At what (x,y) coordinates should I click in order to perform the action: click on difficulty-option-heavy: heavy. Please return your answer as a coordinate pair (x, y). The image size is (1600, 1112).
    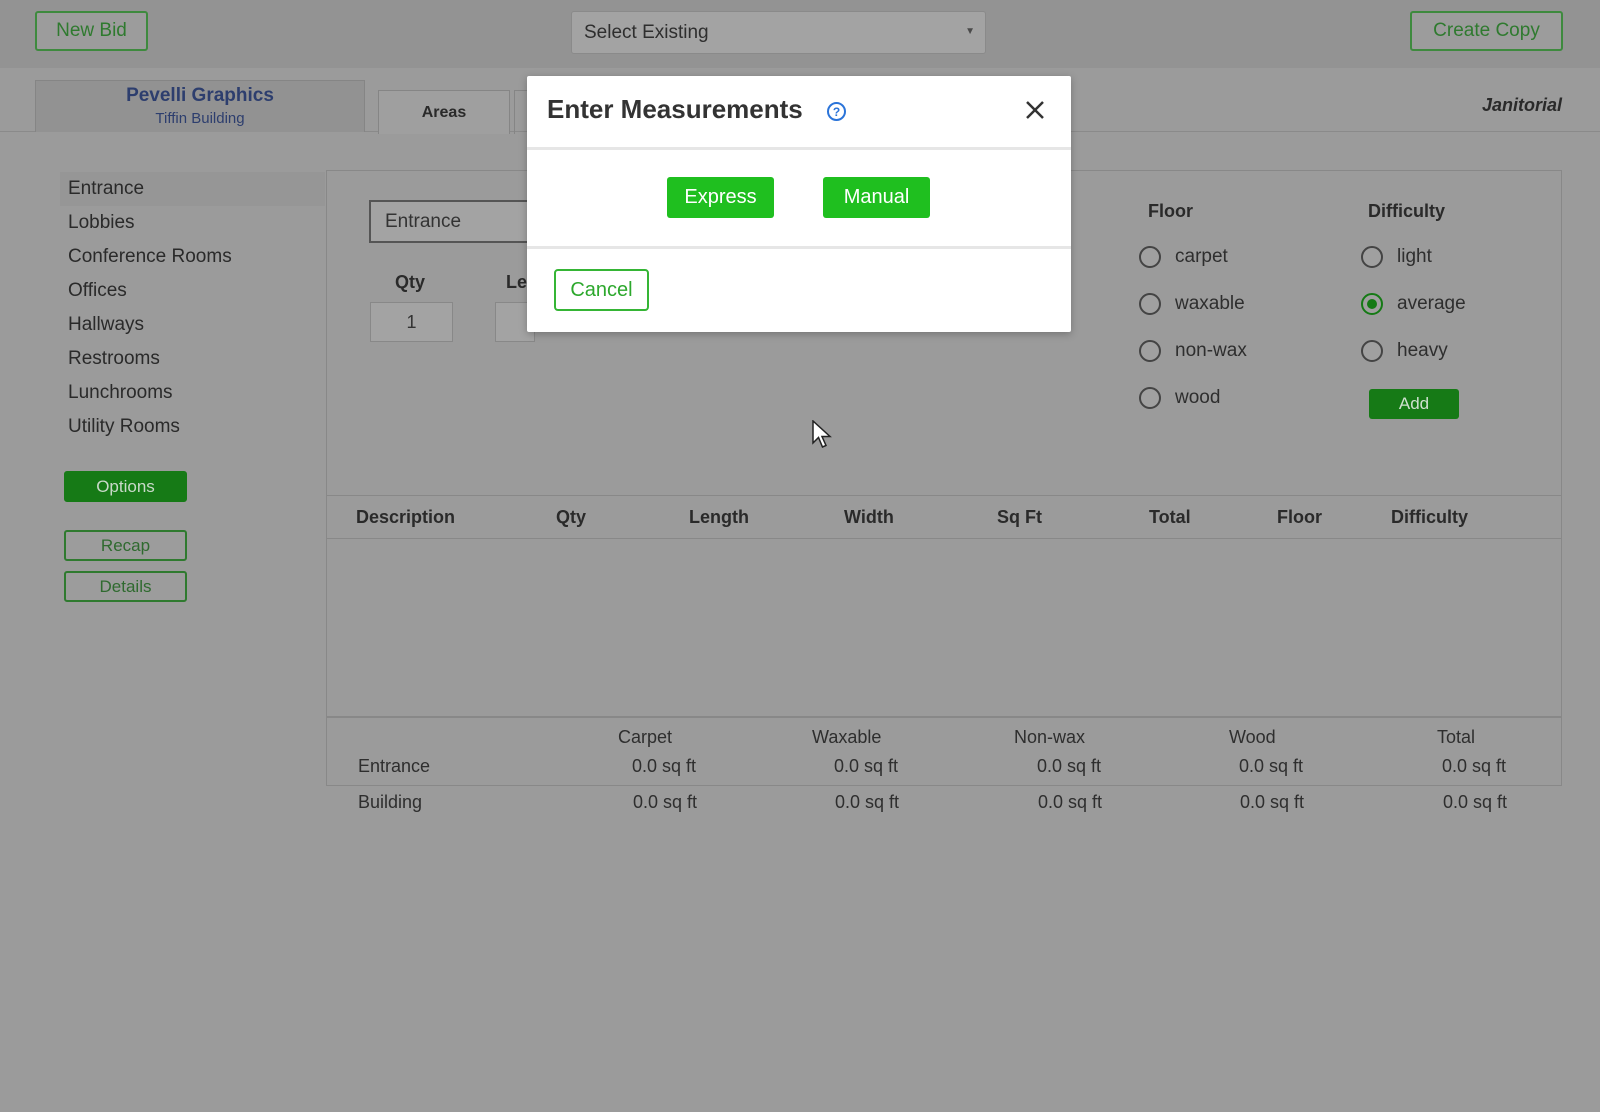
    Looking at the image, I should click on (1404, 351).